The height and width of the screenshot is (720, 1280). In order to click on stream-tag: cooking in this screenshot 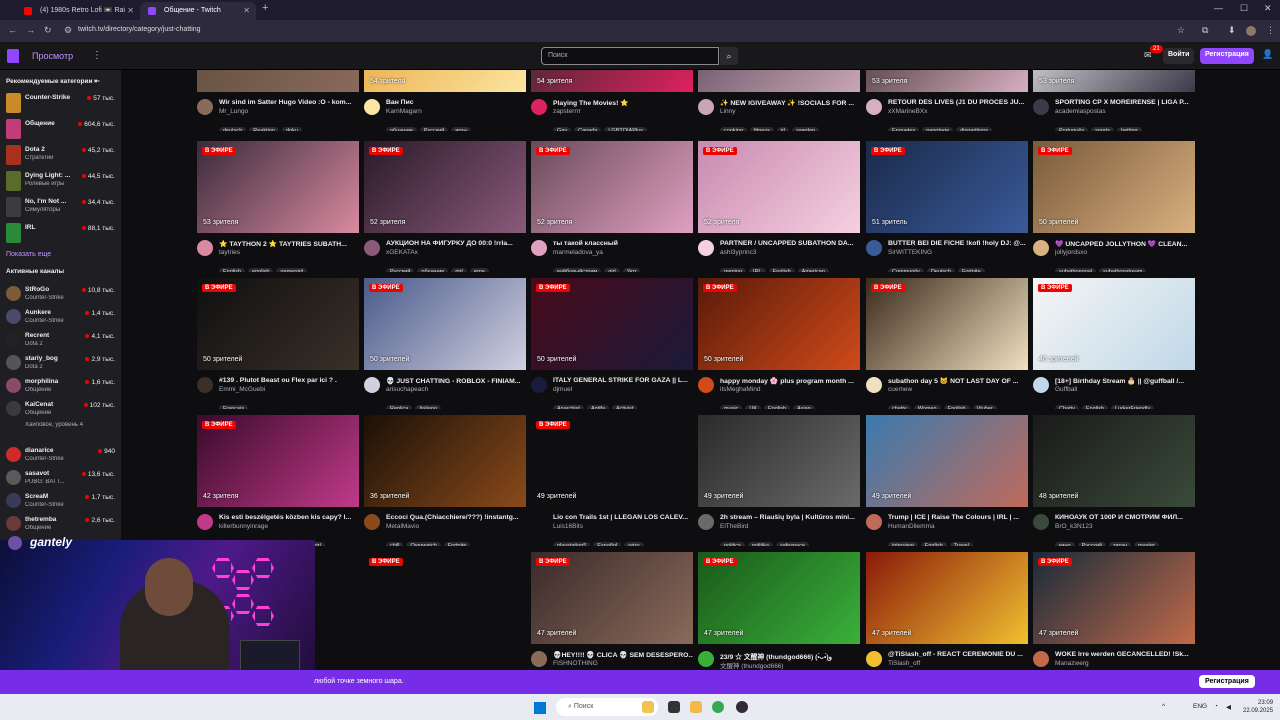, I will do `click(733, 129)`.